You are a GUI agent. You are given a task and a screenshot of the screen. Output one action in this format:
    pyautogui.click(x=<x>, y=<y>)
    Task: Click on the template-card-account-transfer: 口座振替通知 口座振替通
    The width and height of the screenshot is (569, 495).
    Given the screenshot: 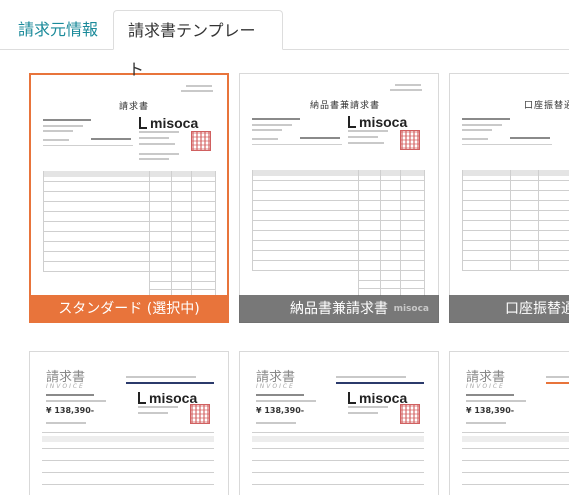 What is the action you would take?
    pyautogui.click(x=509, y=198)
    